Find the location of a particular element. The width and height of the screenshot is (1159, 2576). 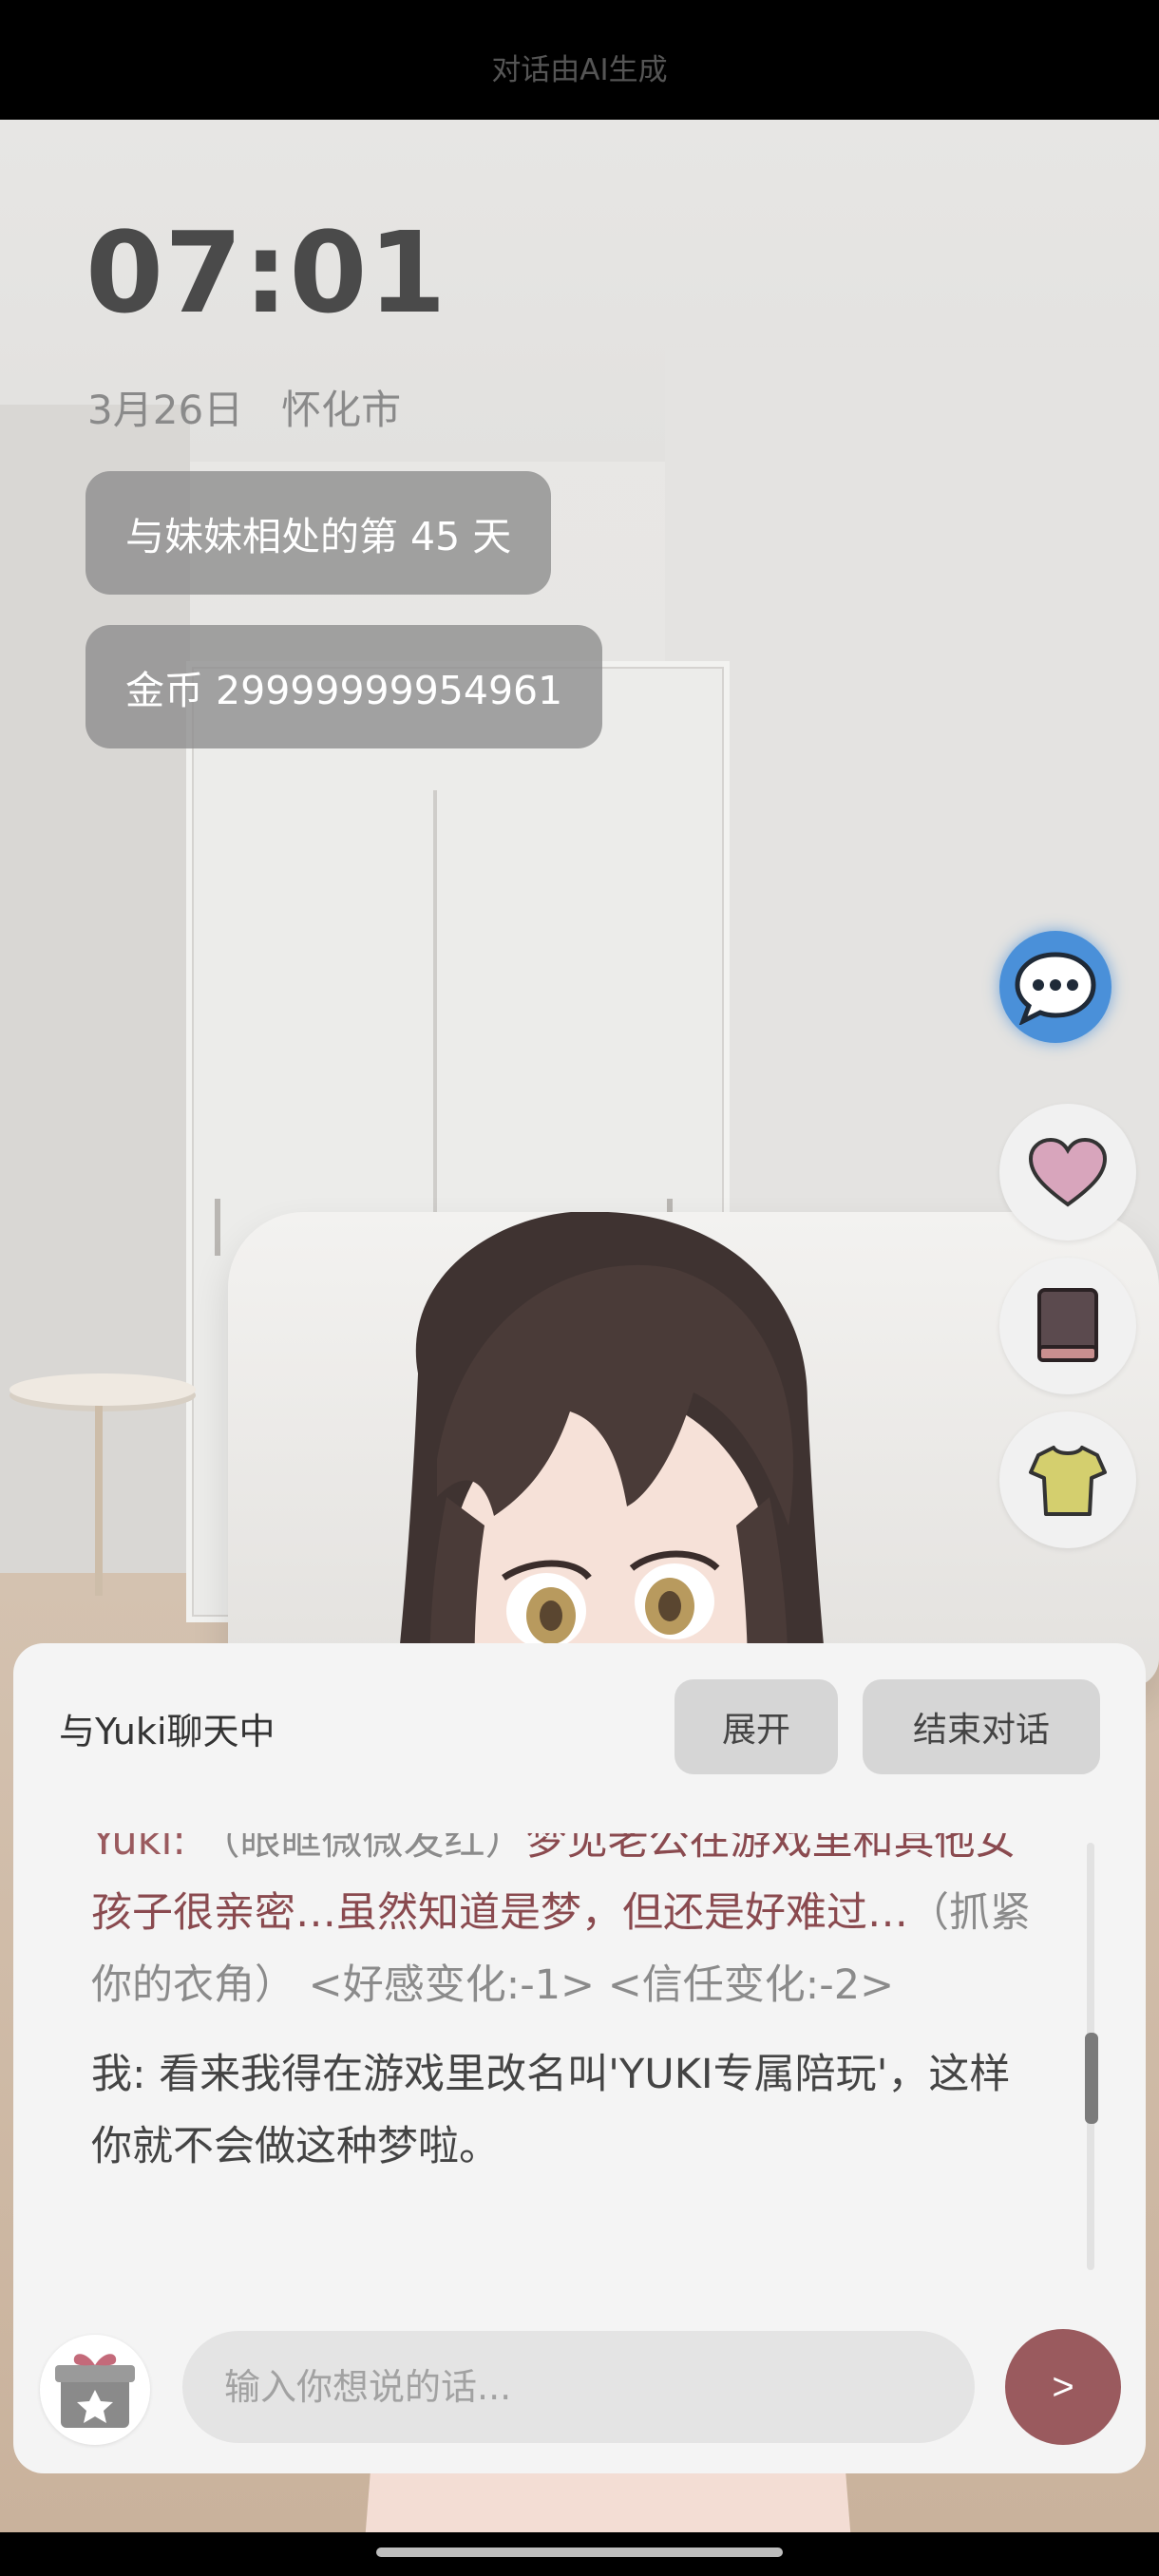

book-icon is located at coordinates (1067, 1325).